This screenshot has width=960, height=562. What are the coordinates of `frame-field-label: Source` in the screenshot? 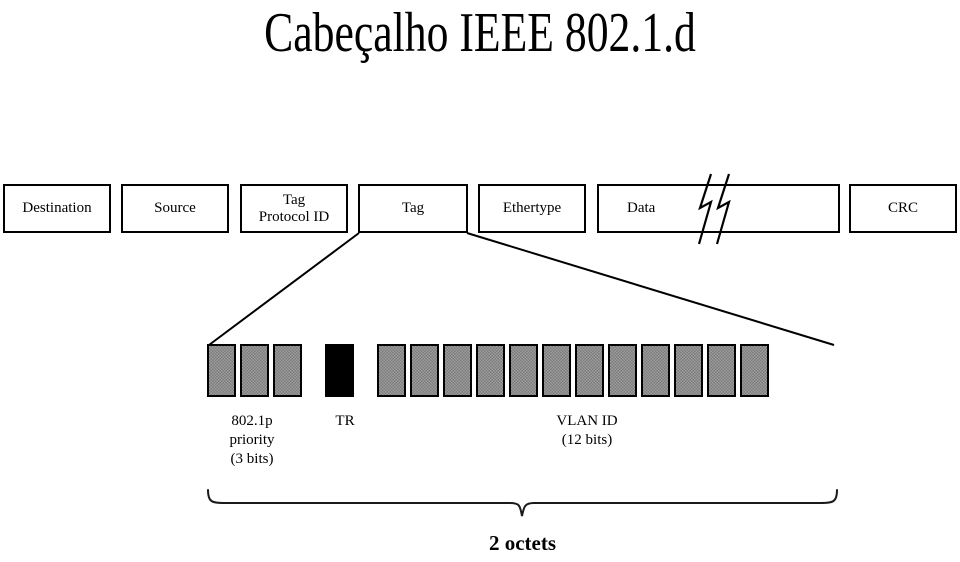 It's located at (175, 208).